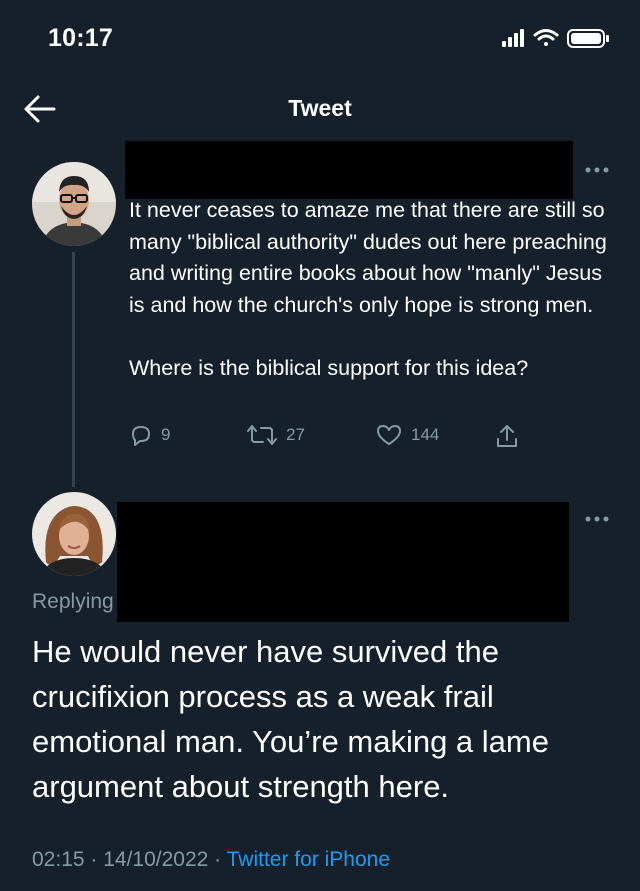 The width and height of the screenshot is (640, 891). Describe the element at coordinates (389, 435) in the screenshot. I see `heart-icon` at that location.